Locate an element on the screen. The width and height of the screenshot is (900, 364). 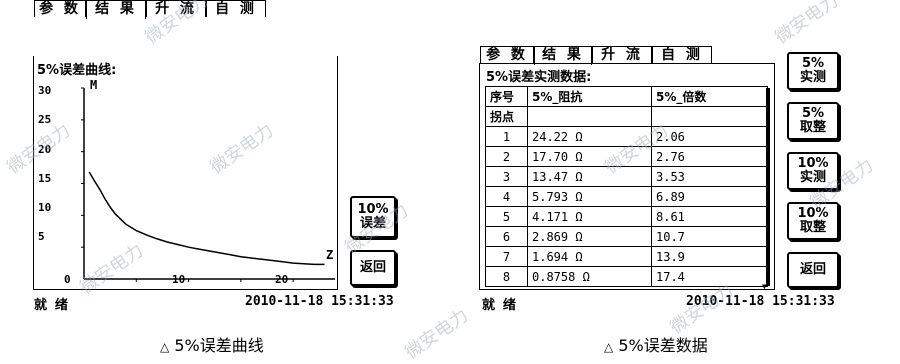
row-index: 拐点 is located at coordinates (506, 116).